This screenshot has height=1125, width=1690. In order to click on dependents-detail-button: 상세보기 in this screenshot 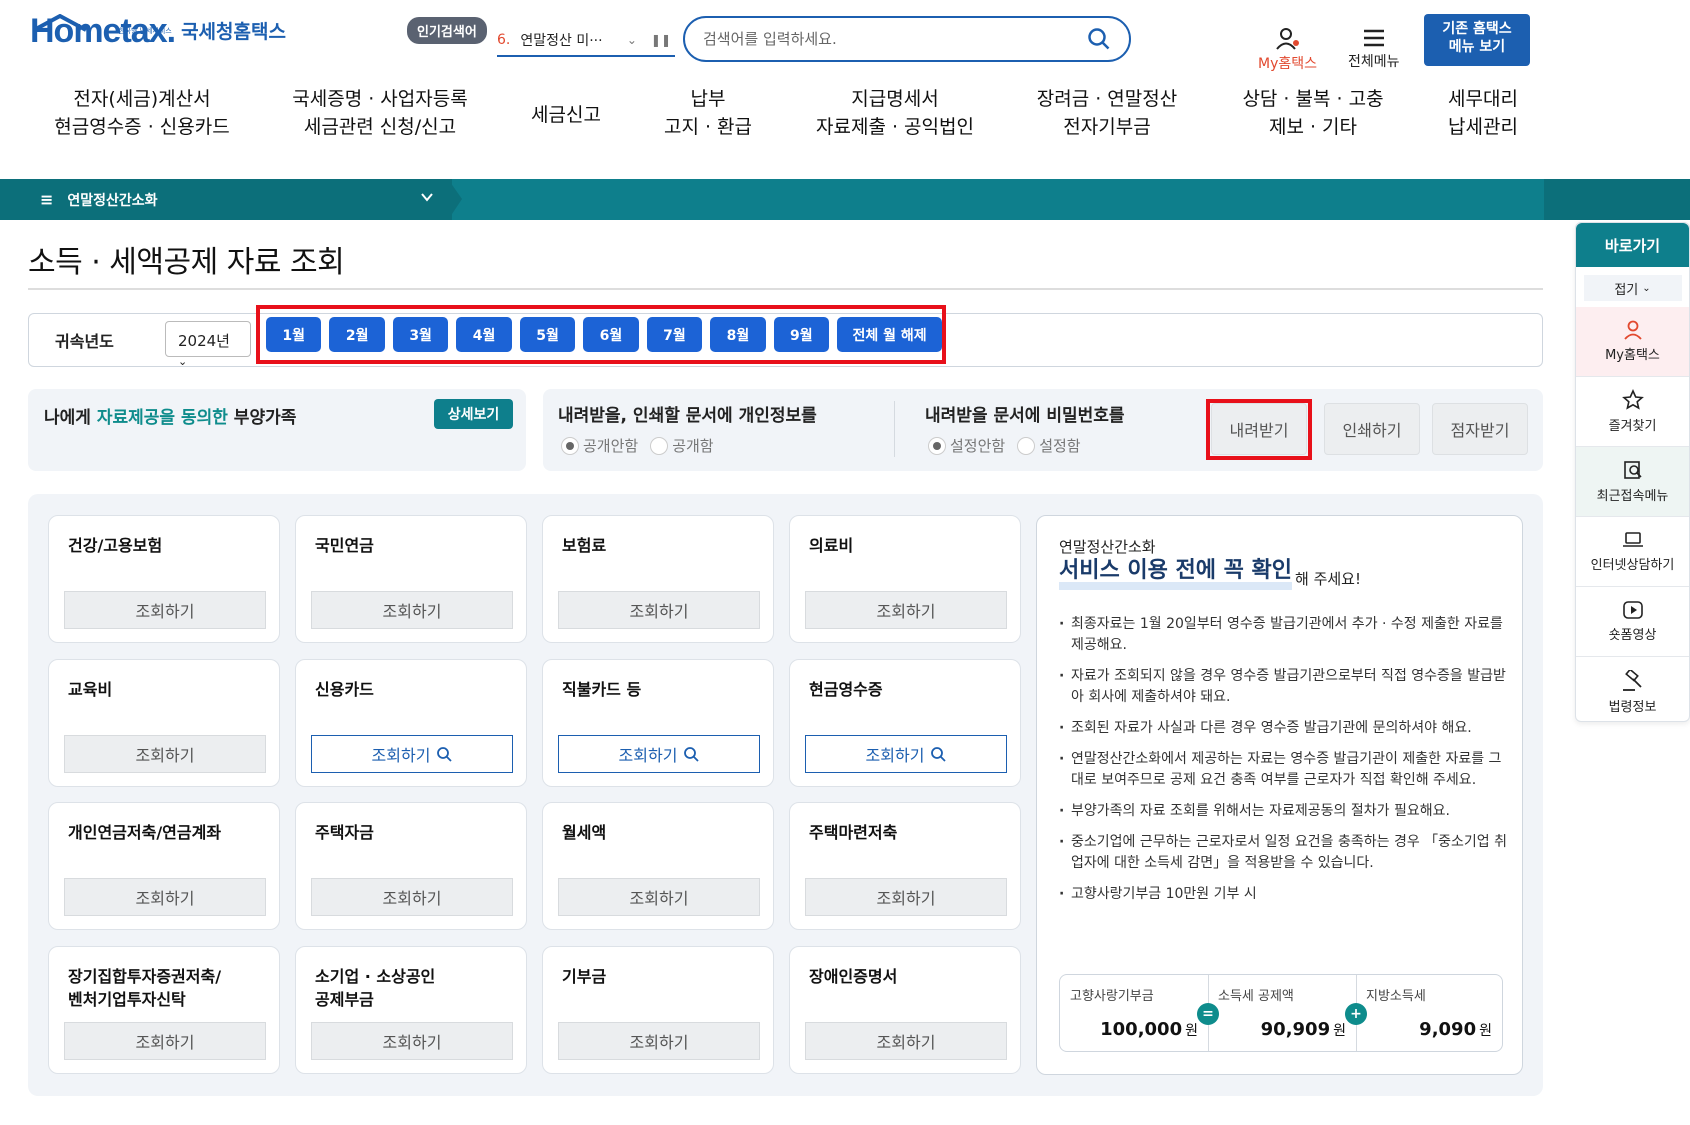, I will do `click(473, 414)`.